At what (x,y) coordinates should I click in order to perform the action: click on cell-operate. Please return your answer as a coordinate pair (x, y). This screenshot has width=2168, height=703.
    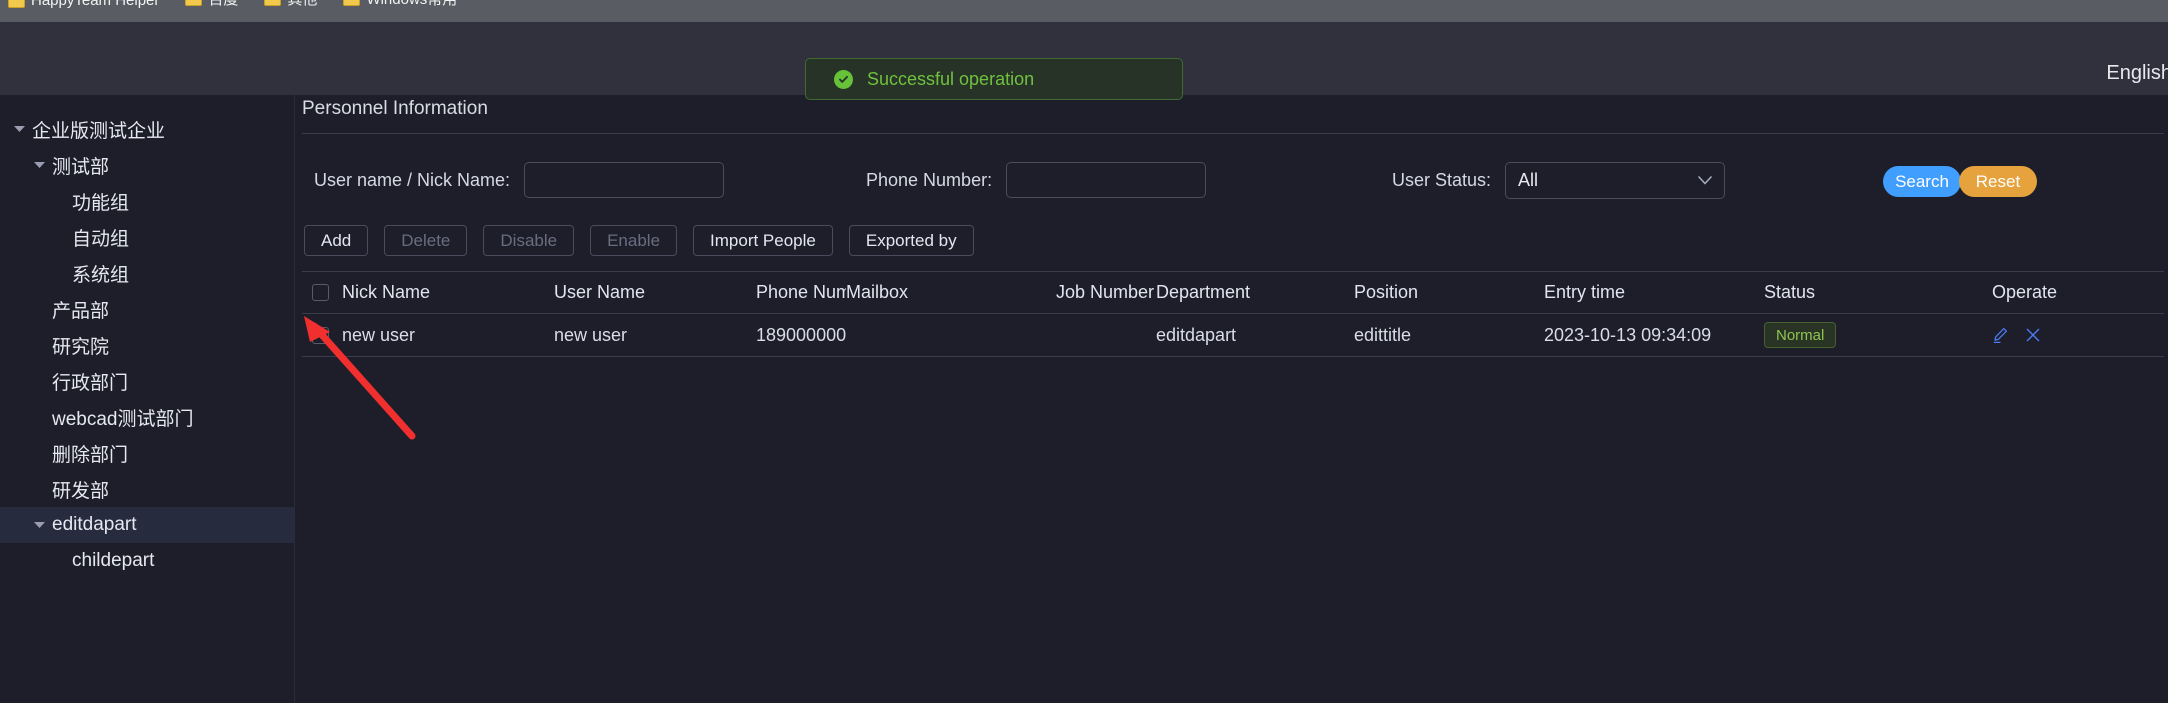
    Looking at the image, I should click on (2072, 335).